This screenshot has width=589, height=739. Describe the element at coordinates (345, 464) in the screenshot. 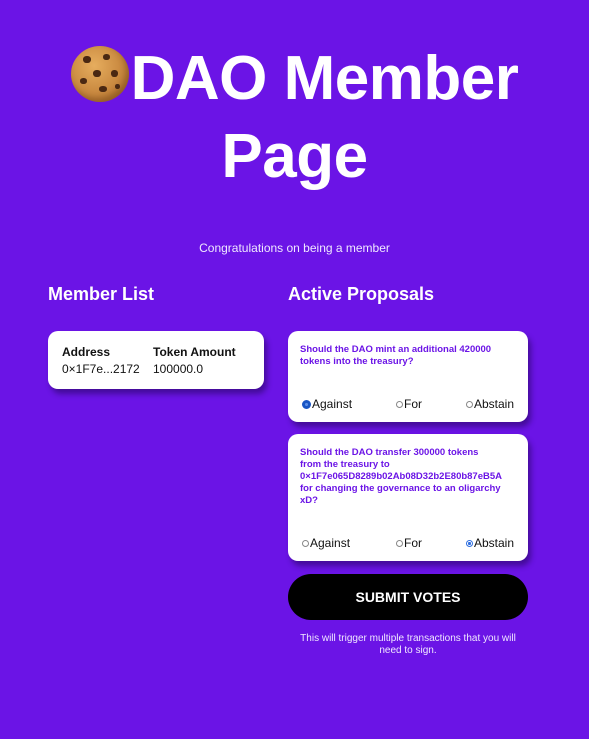

I see `question-line: from the treasury to` at that location.